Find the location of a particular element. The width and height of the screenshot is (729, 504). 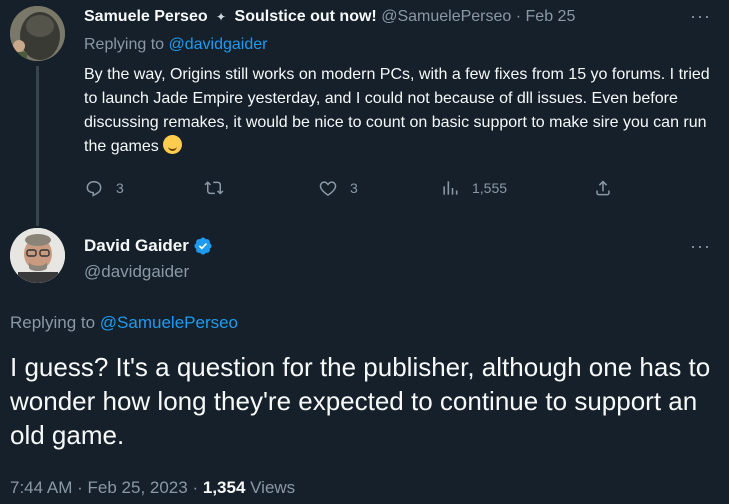

verified-badge-icon is located at coordinates (203, 246).